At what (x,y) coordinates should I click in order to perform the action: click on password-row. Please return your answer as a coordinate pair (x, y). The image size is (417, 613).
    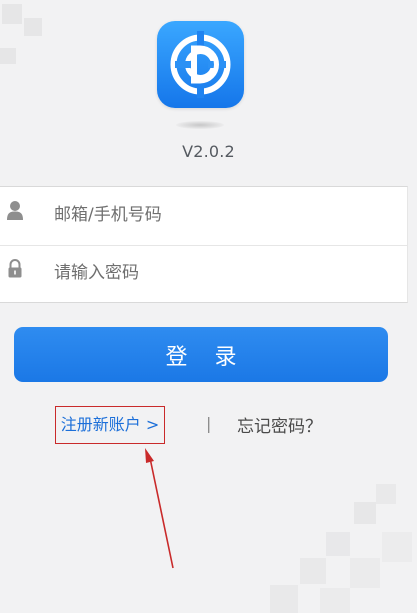
    Looking at the image, I should click on (204, 274).